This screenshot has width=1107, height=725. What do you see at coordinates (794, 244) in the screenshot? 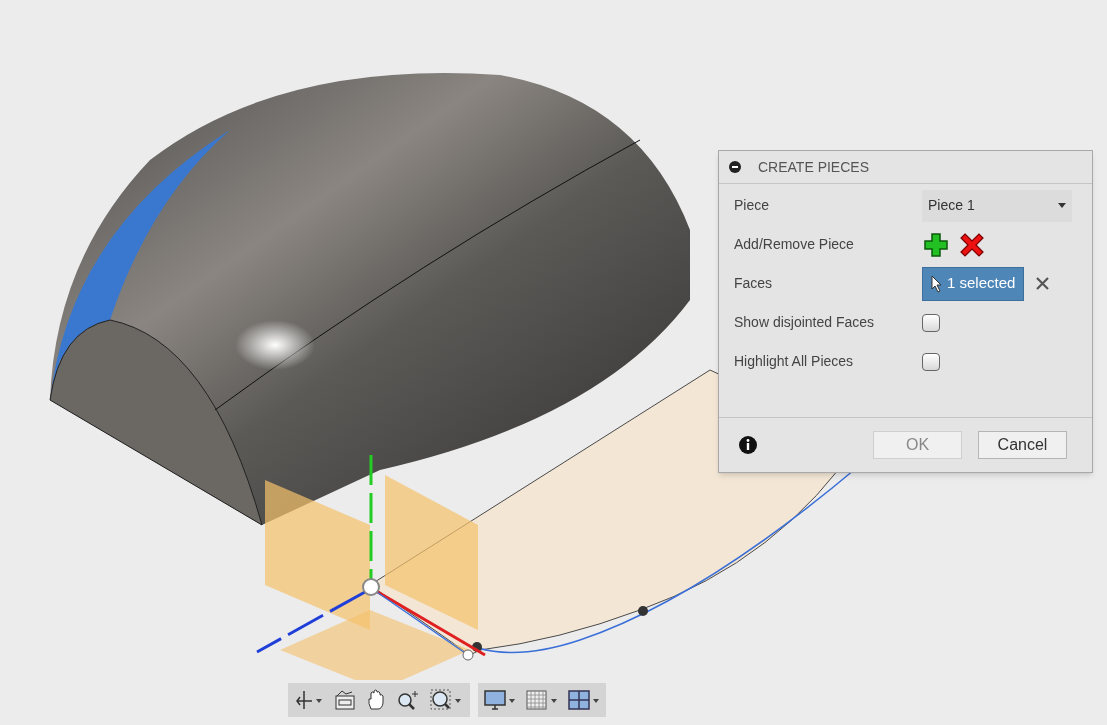
I see `field-label: Add/Remove Piece` at bounding box center [794, 244].